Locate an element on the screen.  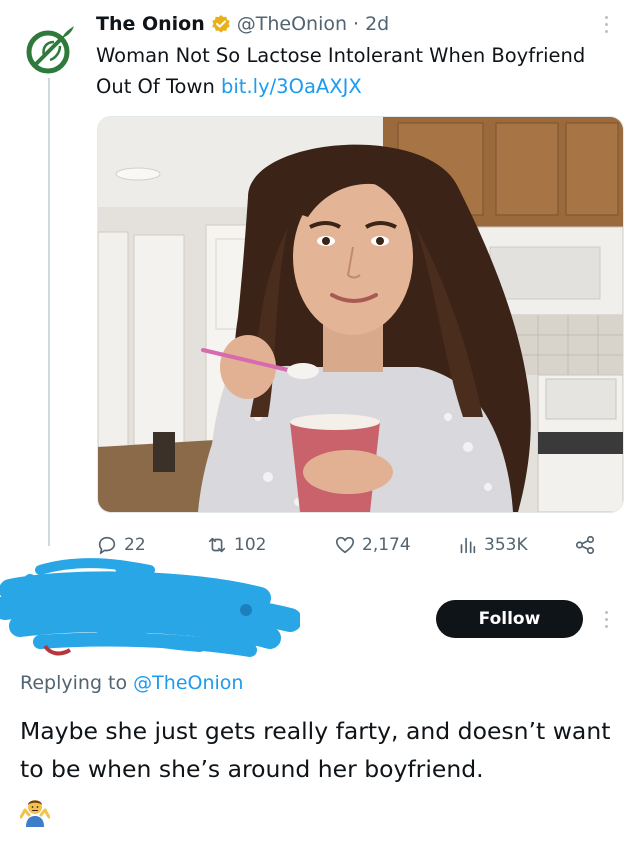
reply-more-options-icon is located at coordinates (606, 619).